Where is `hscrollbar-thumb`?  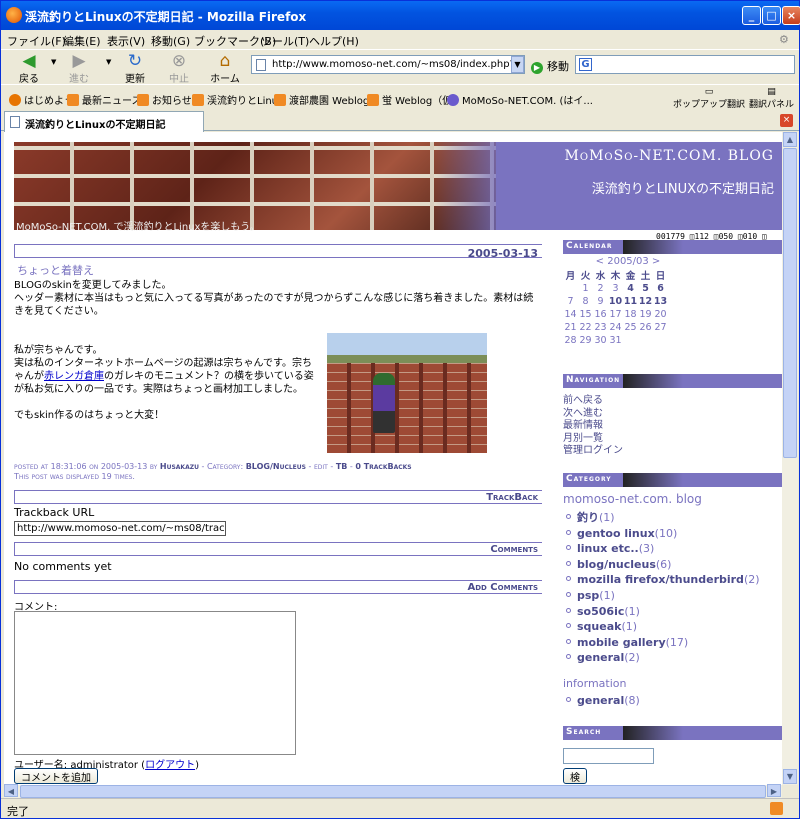
hscrollbar-thumb is located at coordinates (393, 791).